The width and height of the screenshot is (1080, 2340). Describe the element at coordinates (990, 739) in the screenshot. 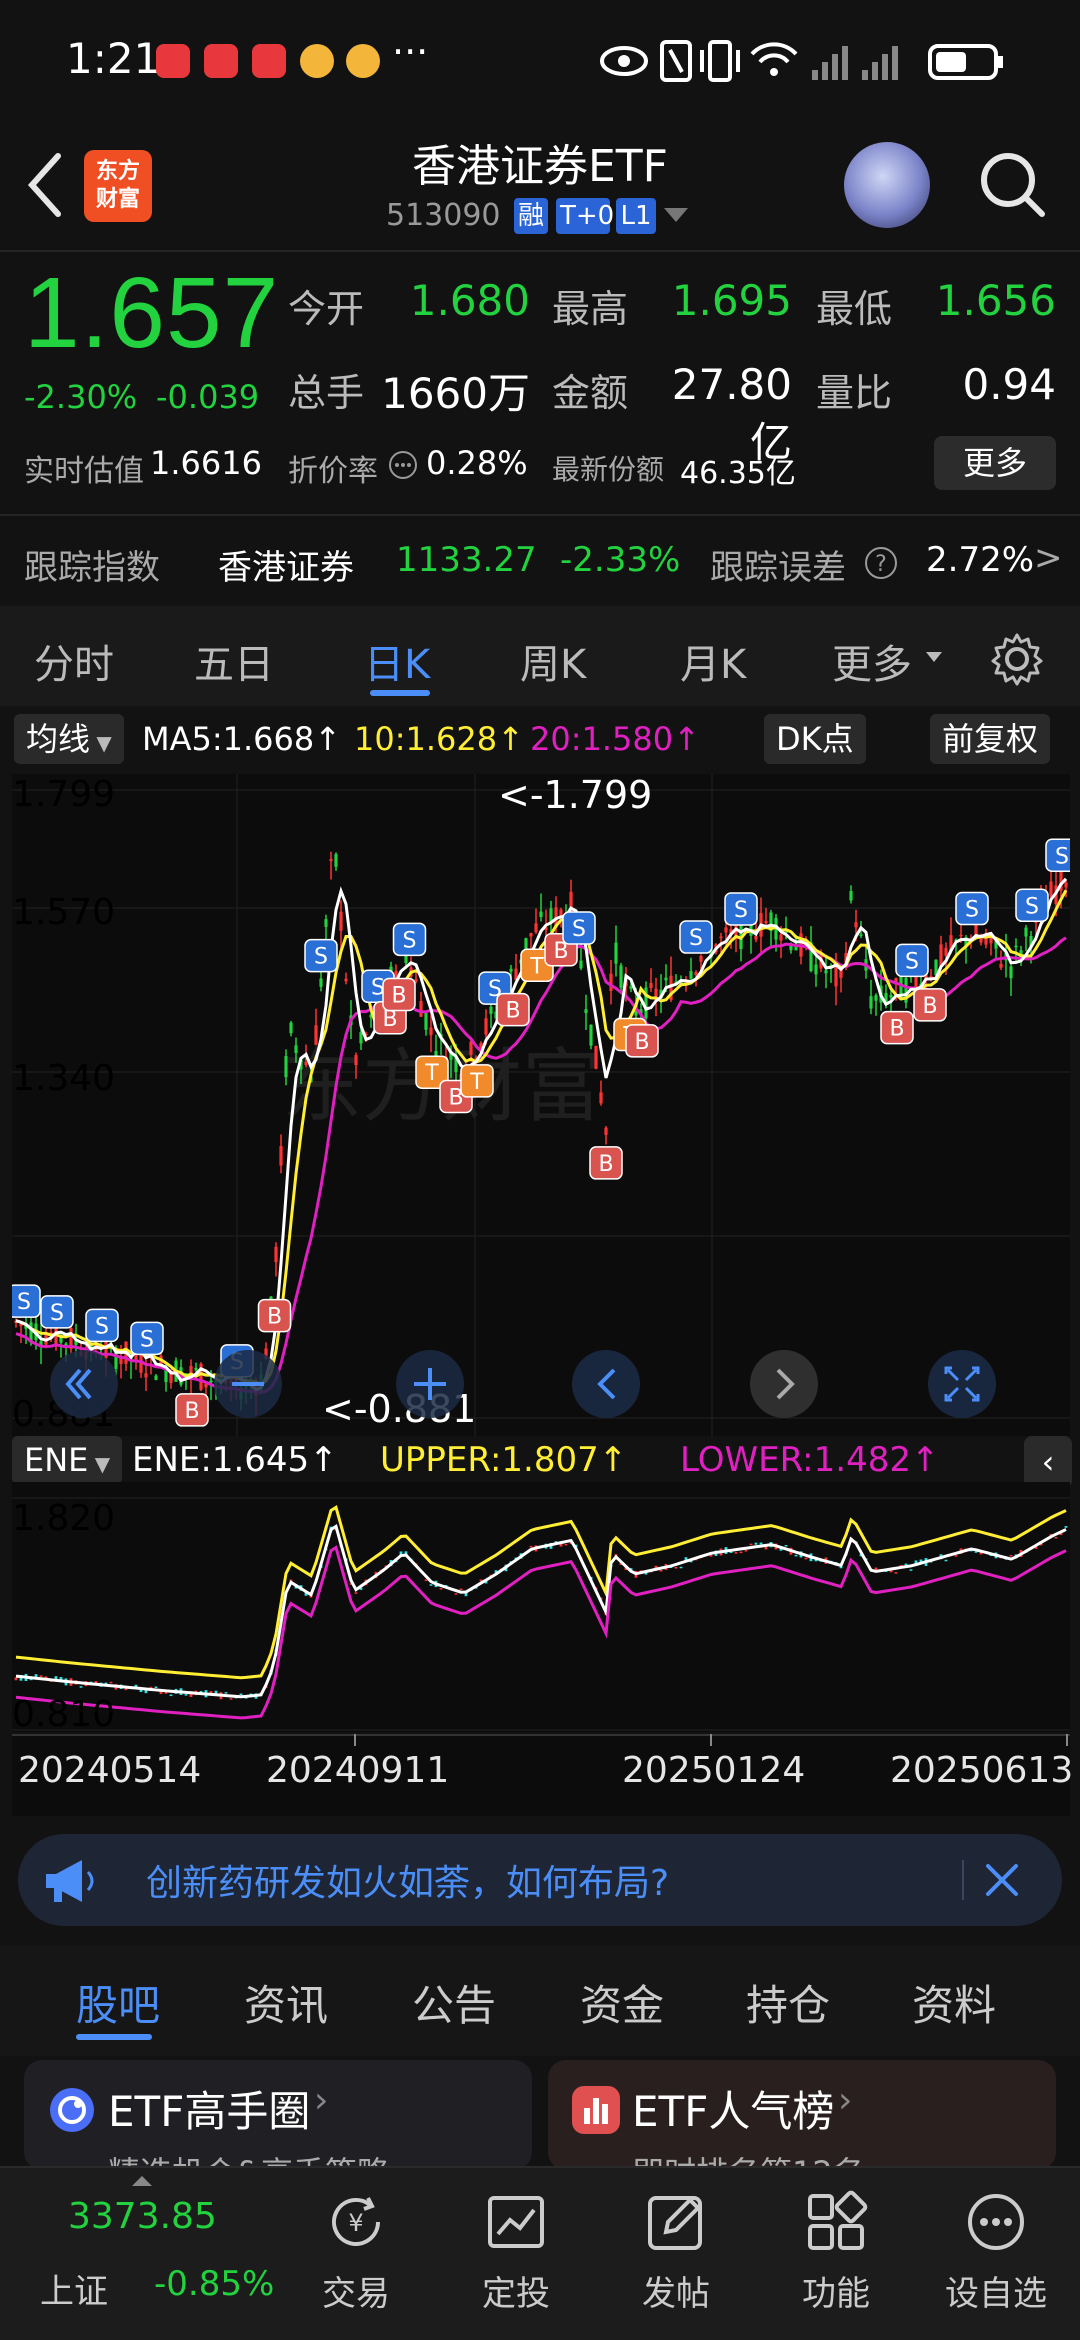

I see `adjust-button: 前复权` at that location.